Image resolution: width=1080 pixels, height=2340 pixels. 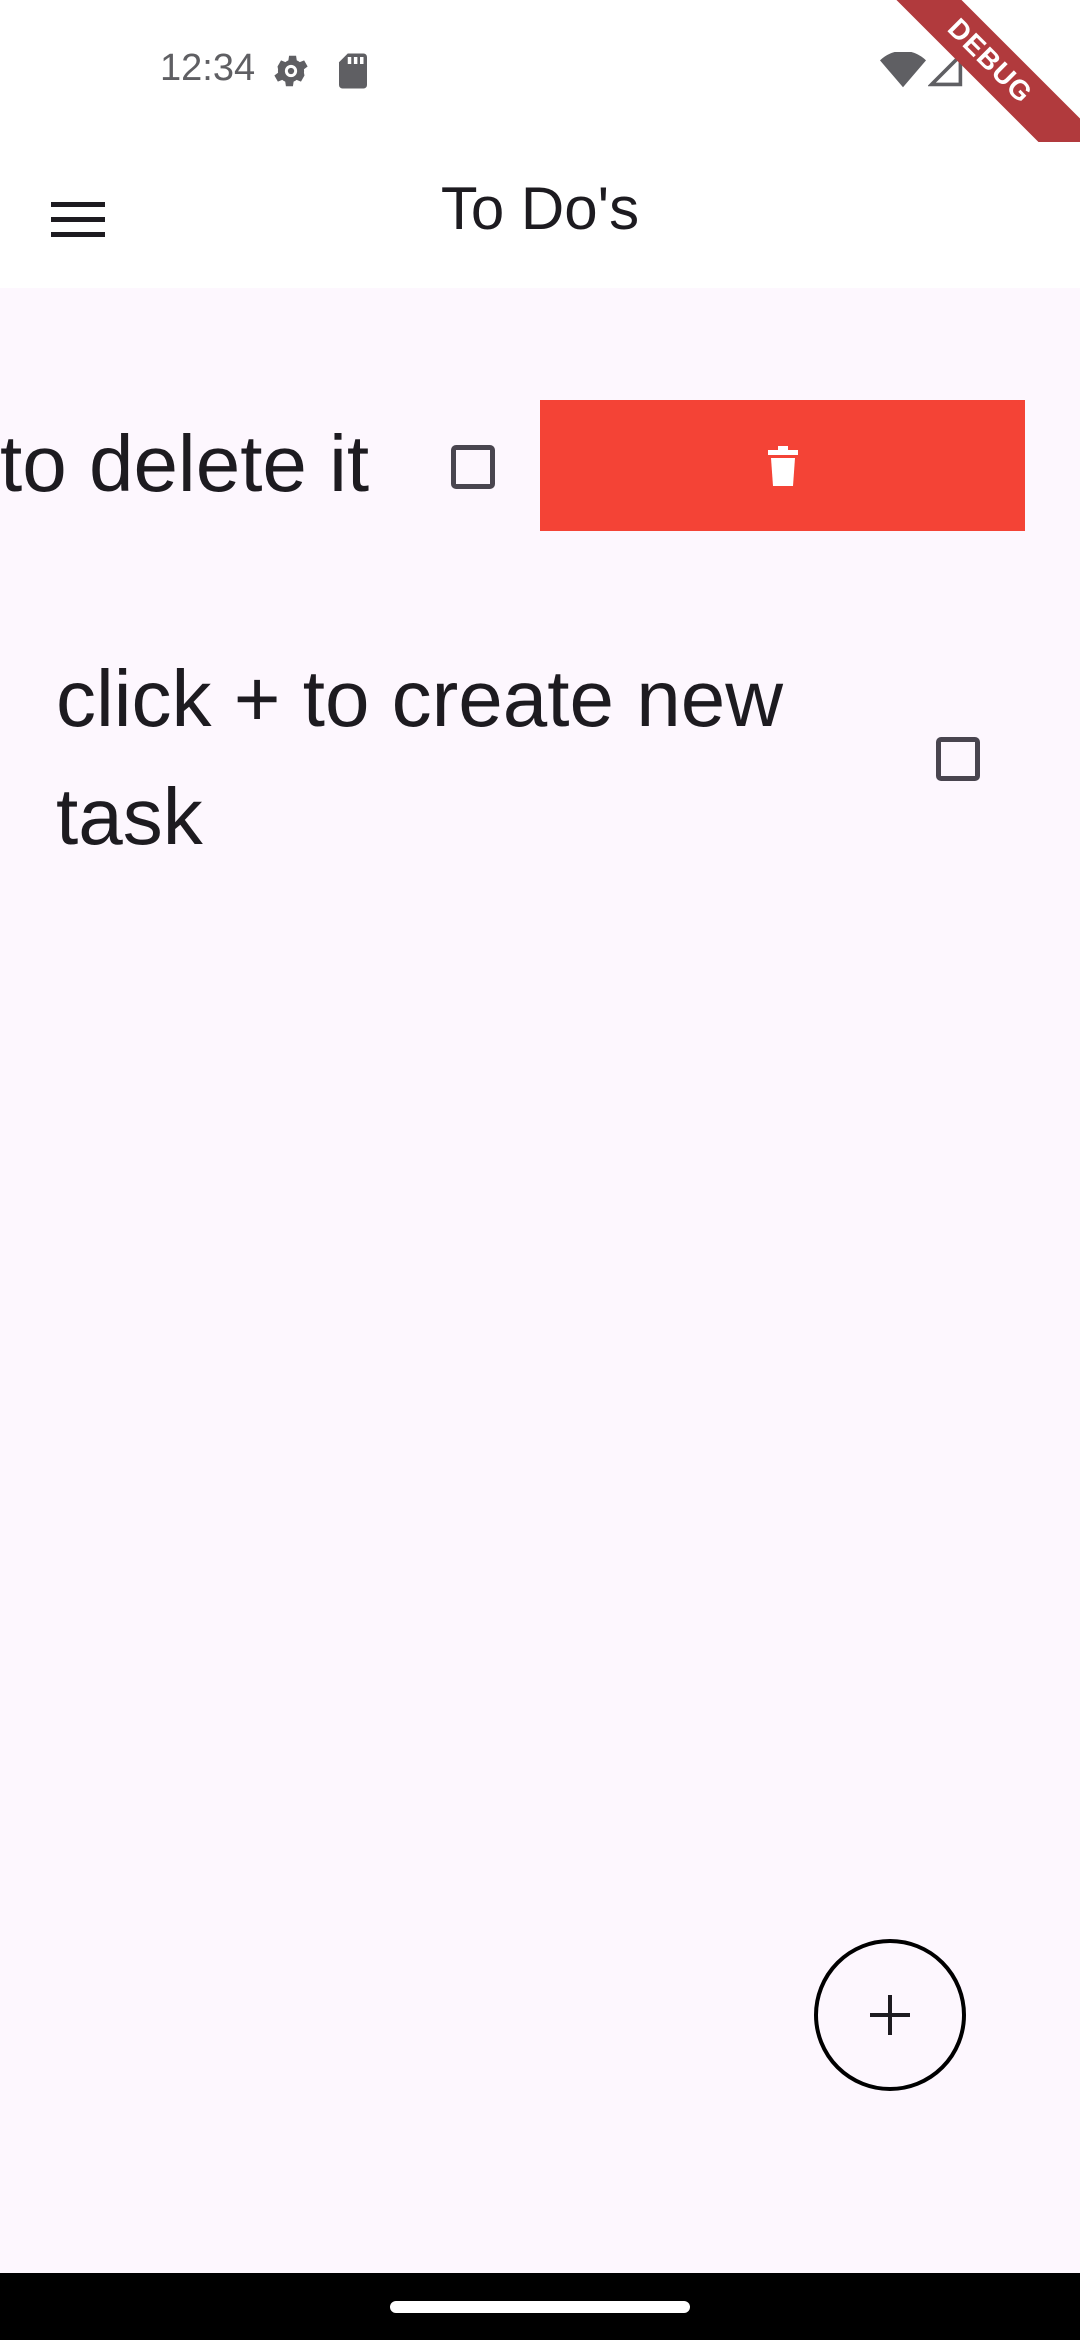 I want to click on plus-icon, so click(x=890, y=2015).